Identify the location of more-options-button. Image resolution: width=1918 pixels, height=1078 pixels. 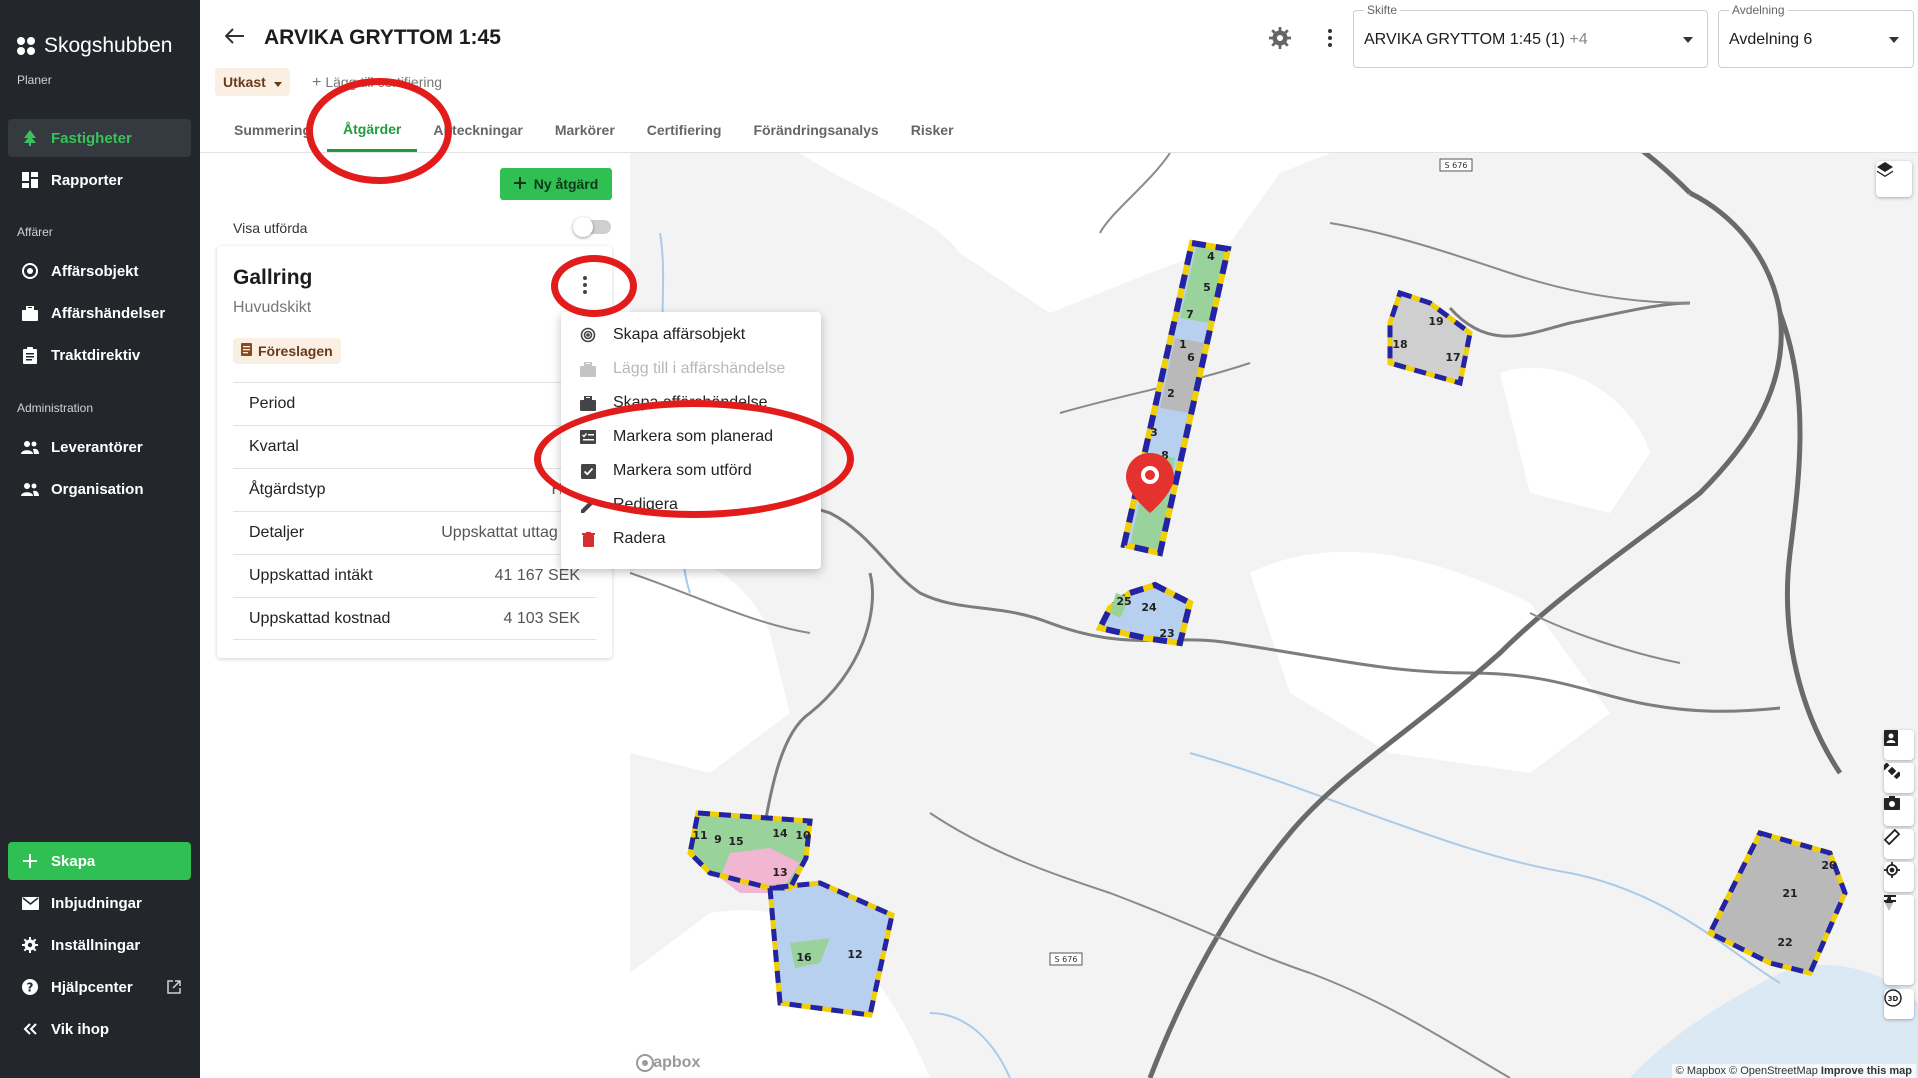
(1330, 40).